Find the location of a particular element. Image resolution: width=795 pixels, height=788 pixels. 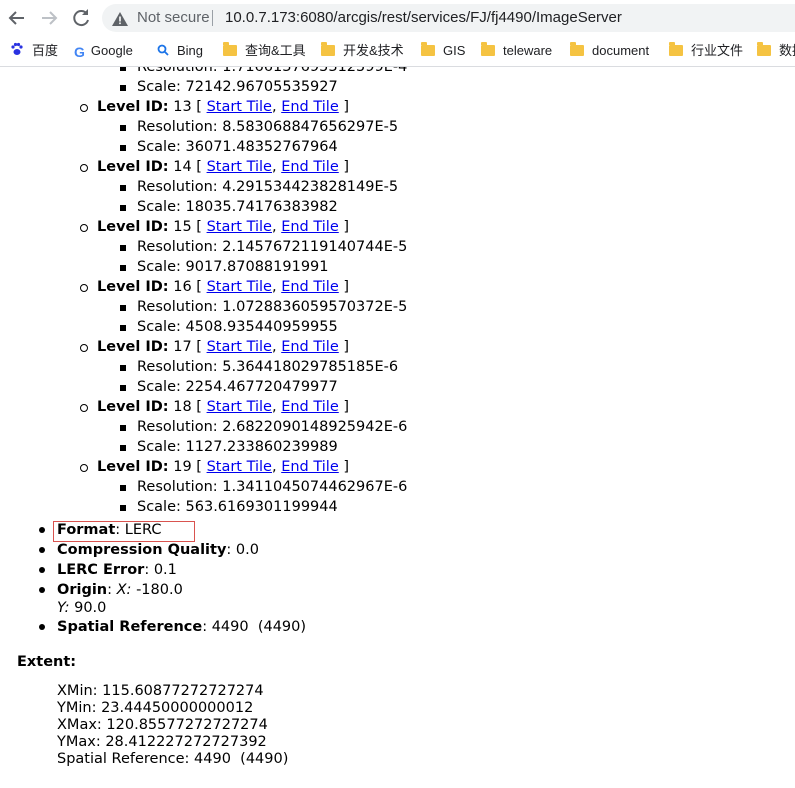

level-row: Level ID: 18 [ Start Tile, End Tile ] is located at coordinates (223, 407).